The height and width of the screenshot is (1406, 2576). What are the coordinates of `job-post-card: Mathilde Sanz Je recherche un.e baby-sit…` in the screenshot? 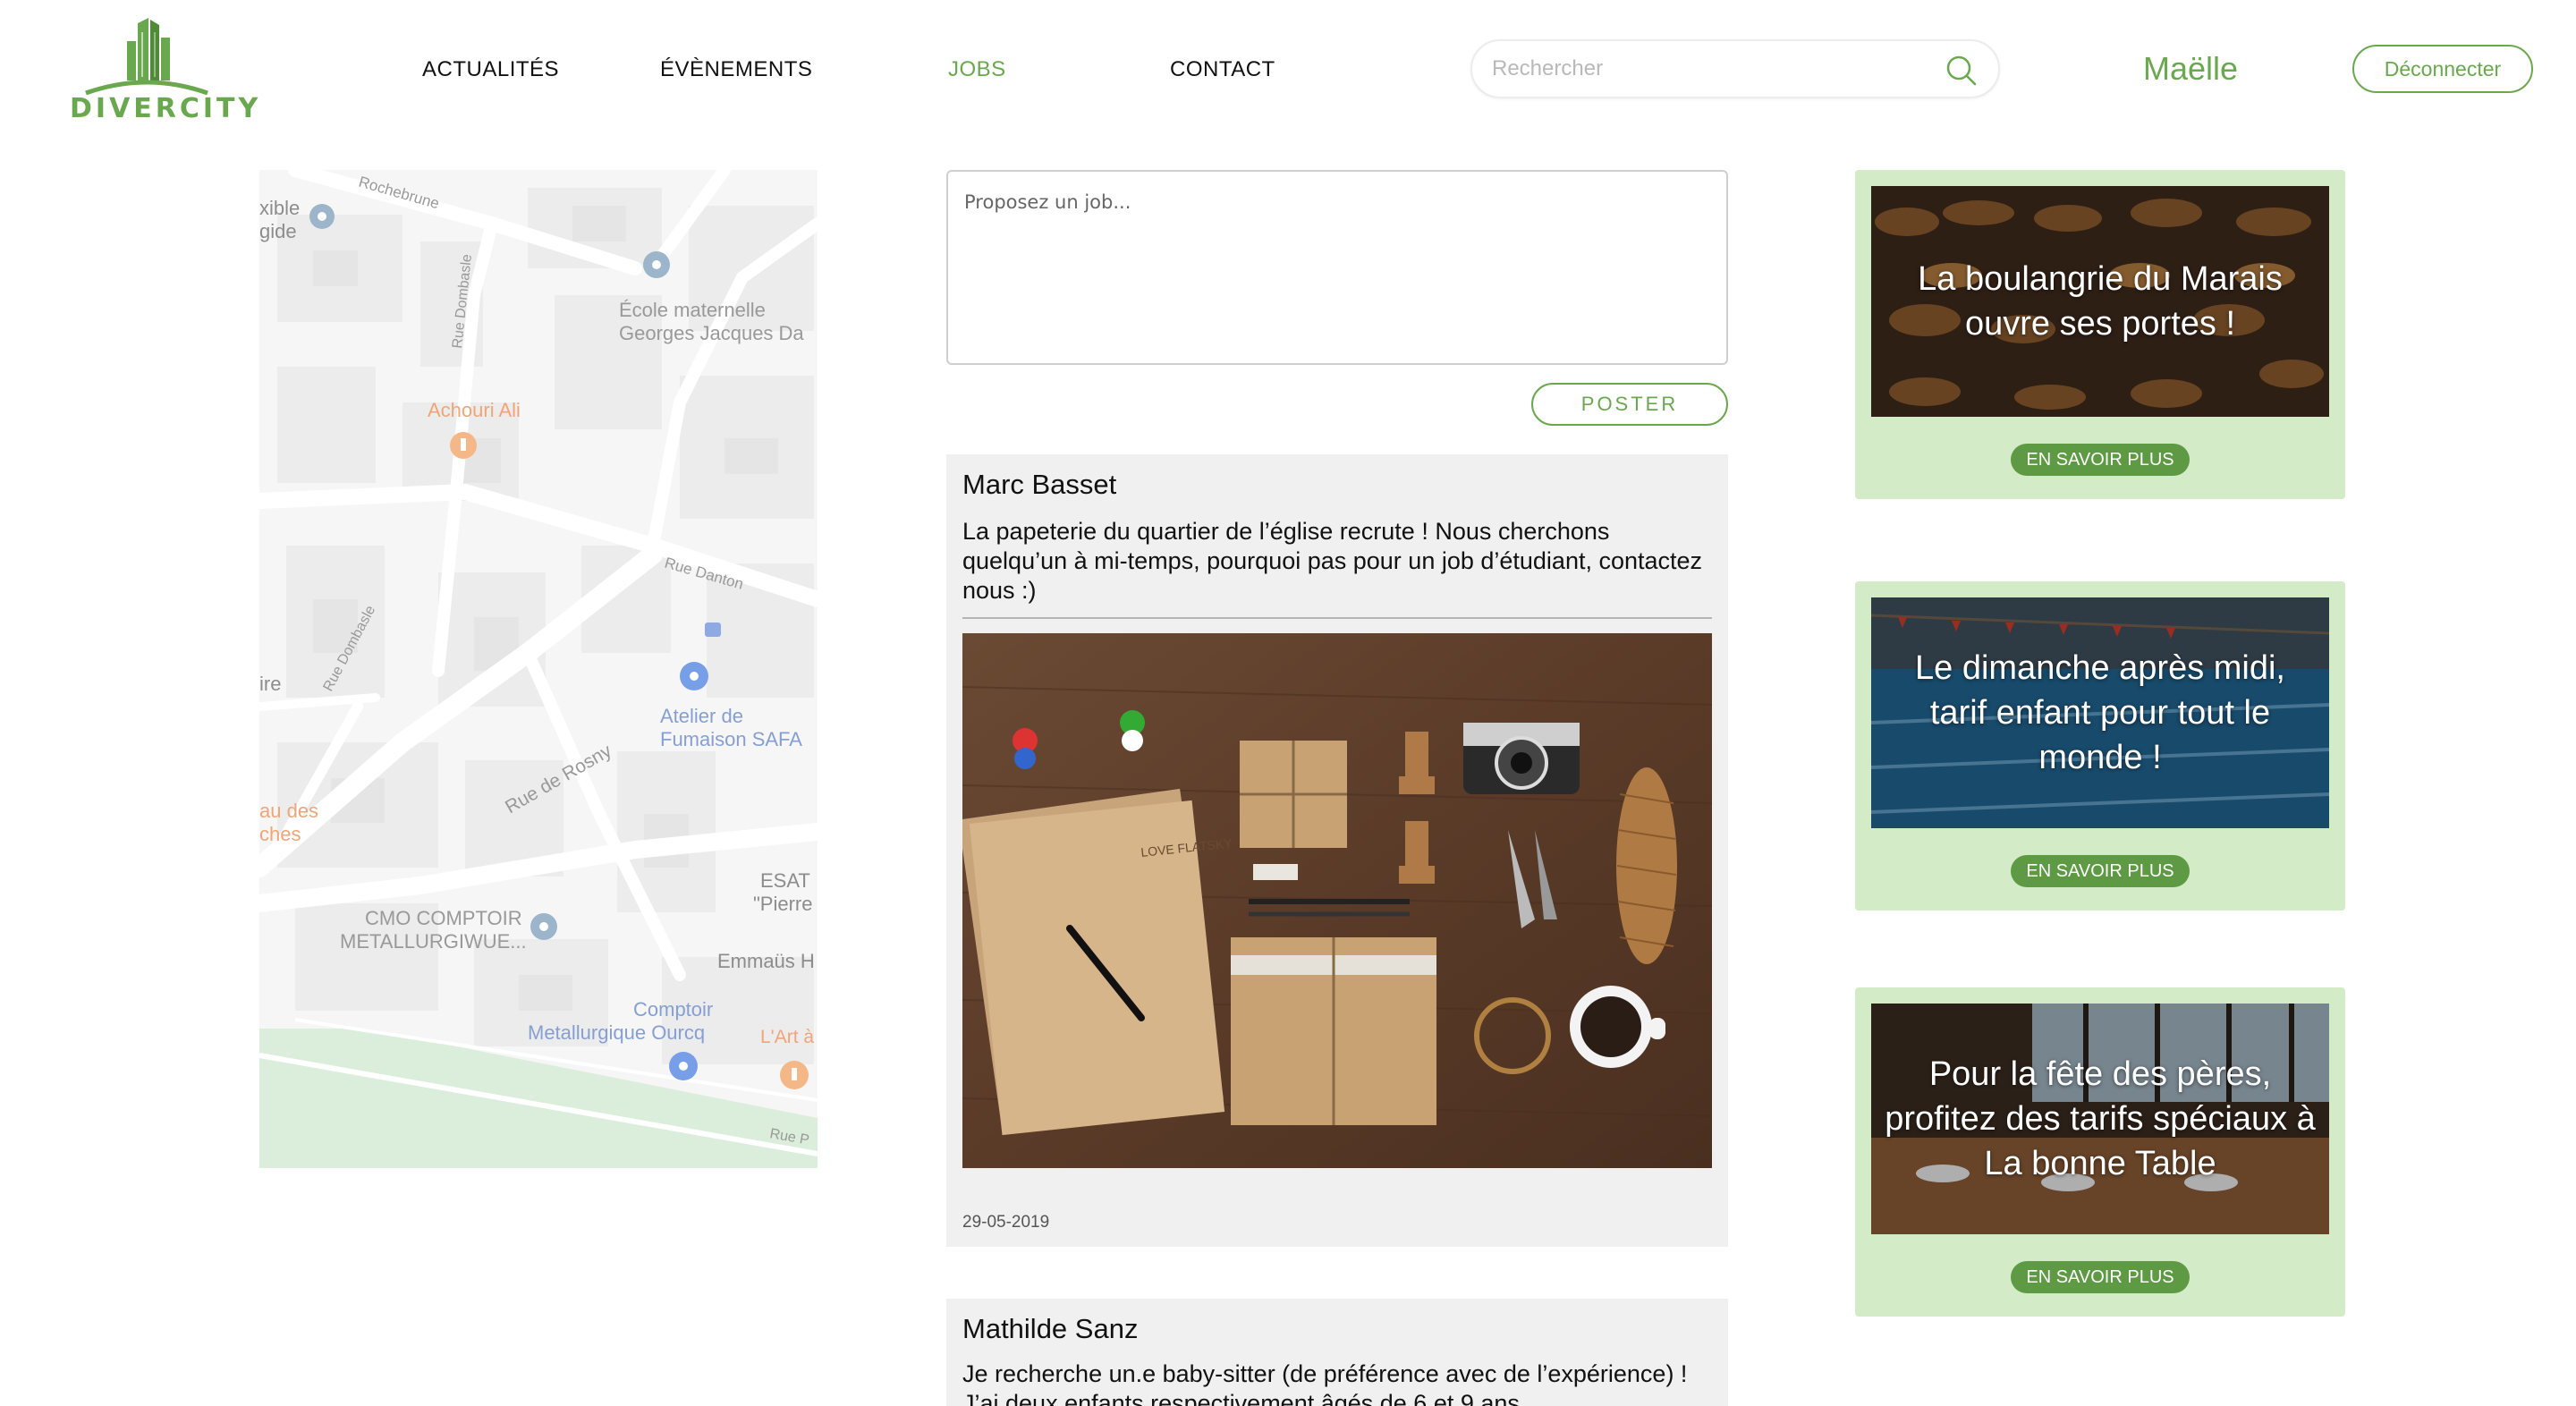 It's located at (1337, 1352).